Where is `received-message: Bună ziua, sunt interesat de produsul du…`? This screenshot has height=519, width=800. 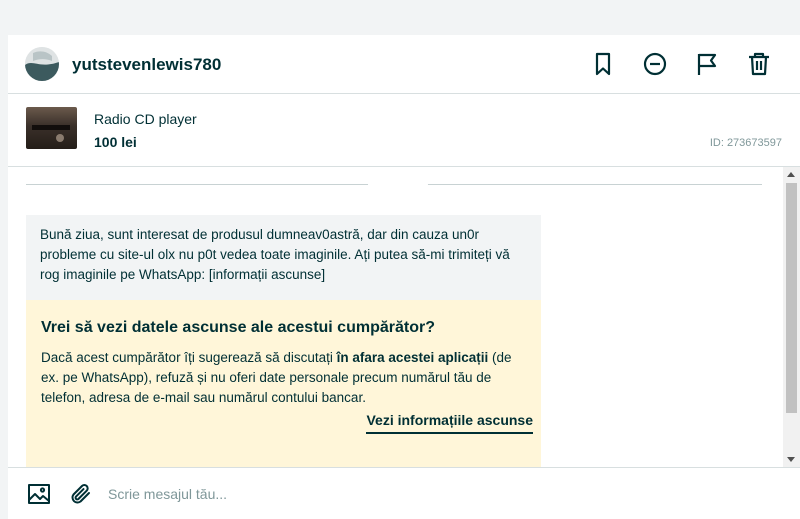
received-message: Bună ziua, sunt interesat de produsul du… is located at coordinates (283, 257).